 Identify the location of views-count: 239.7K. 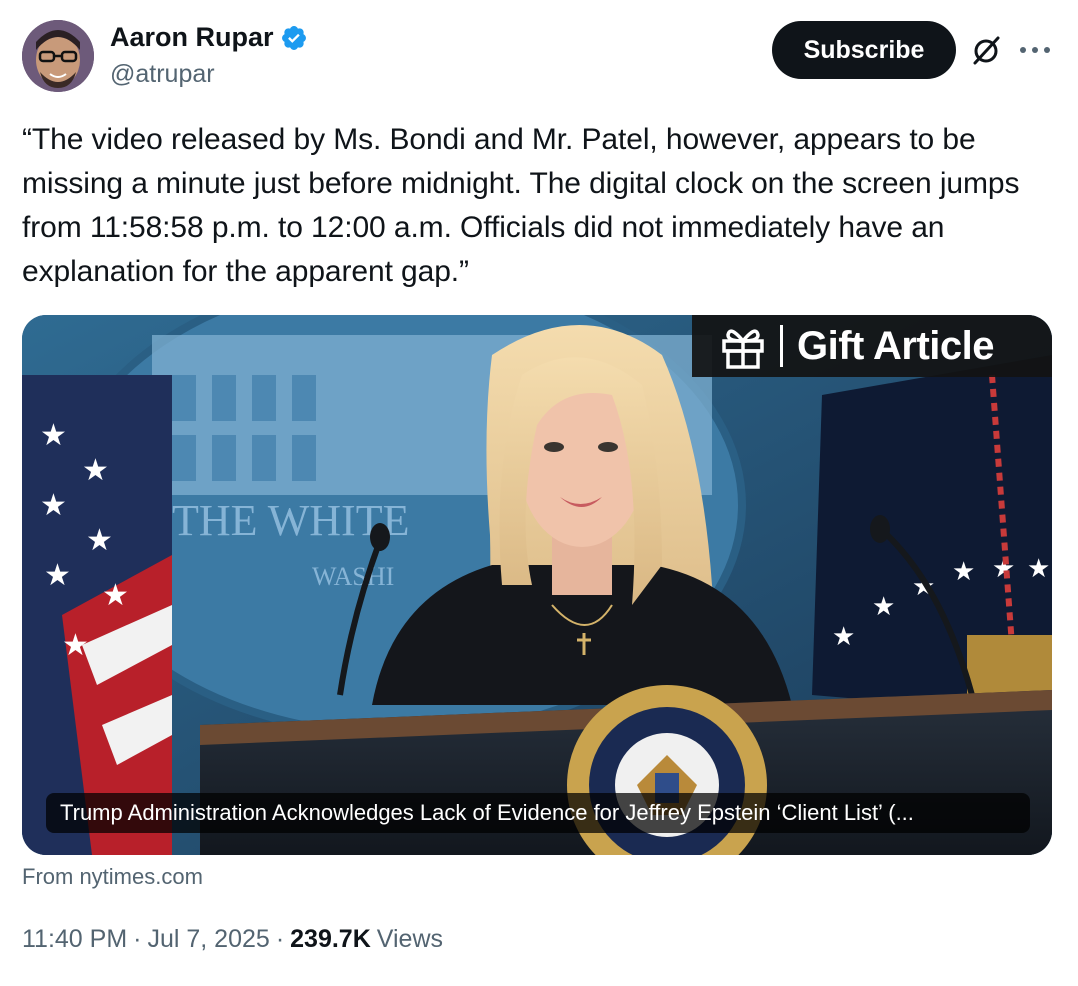
(330, 939).